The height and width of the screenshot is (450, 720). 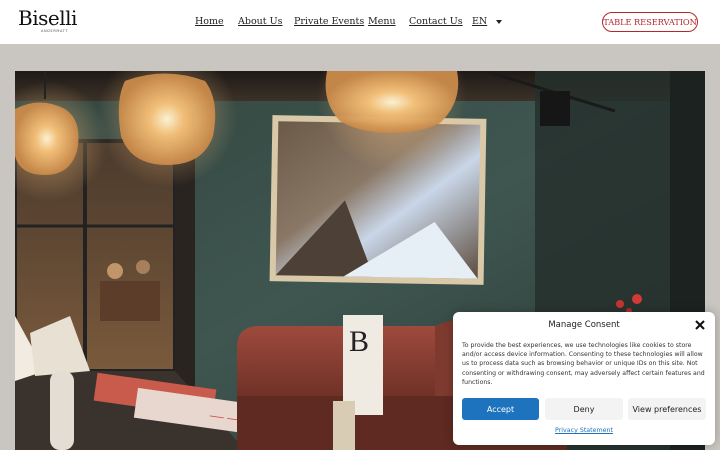 I want to click on logo: Biselli ANDERMATT, so click(x=47, y=19).